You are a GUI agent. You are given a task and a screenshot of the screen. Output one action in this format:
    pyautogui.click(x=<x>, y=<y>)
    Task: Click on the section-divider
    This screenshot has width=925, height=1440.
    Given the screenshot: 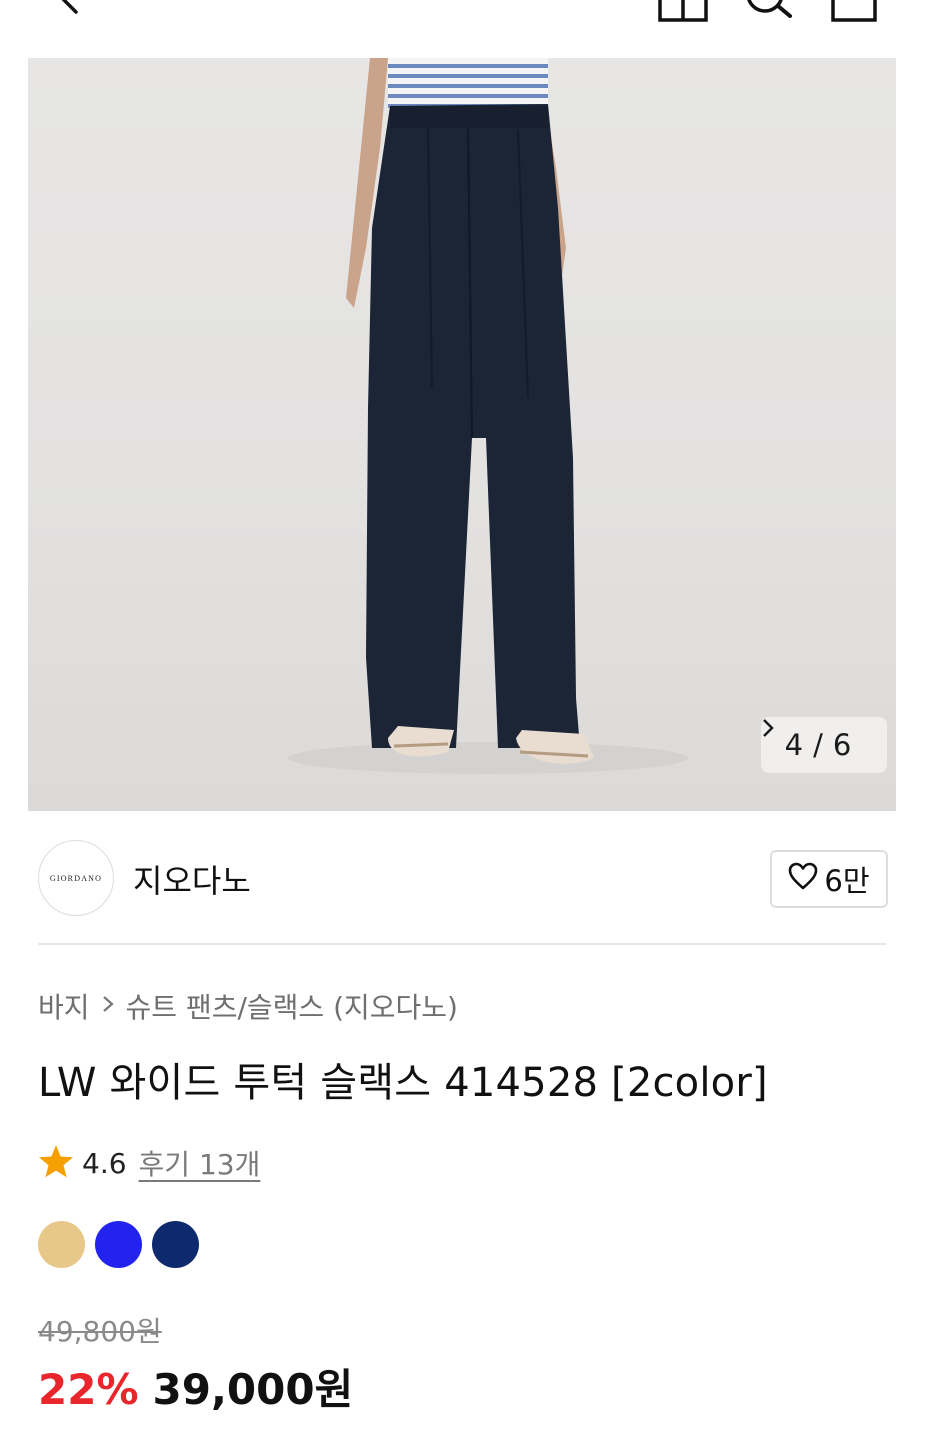 What is the action you would take?
    pyautogui.click(x=462, y=944)
    